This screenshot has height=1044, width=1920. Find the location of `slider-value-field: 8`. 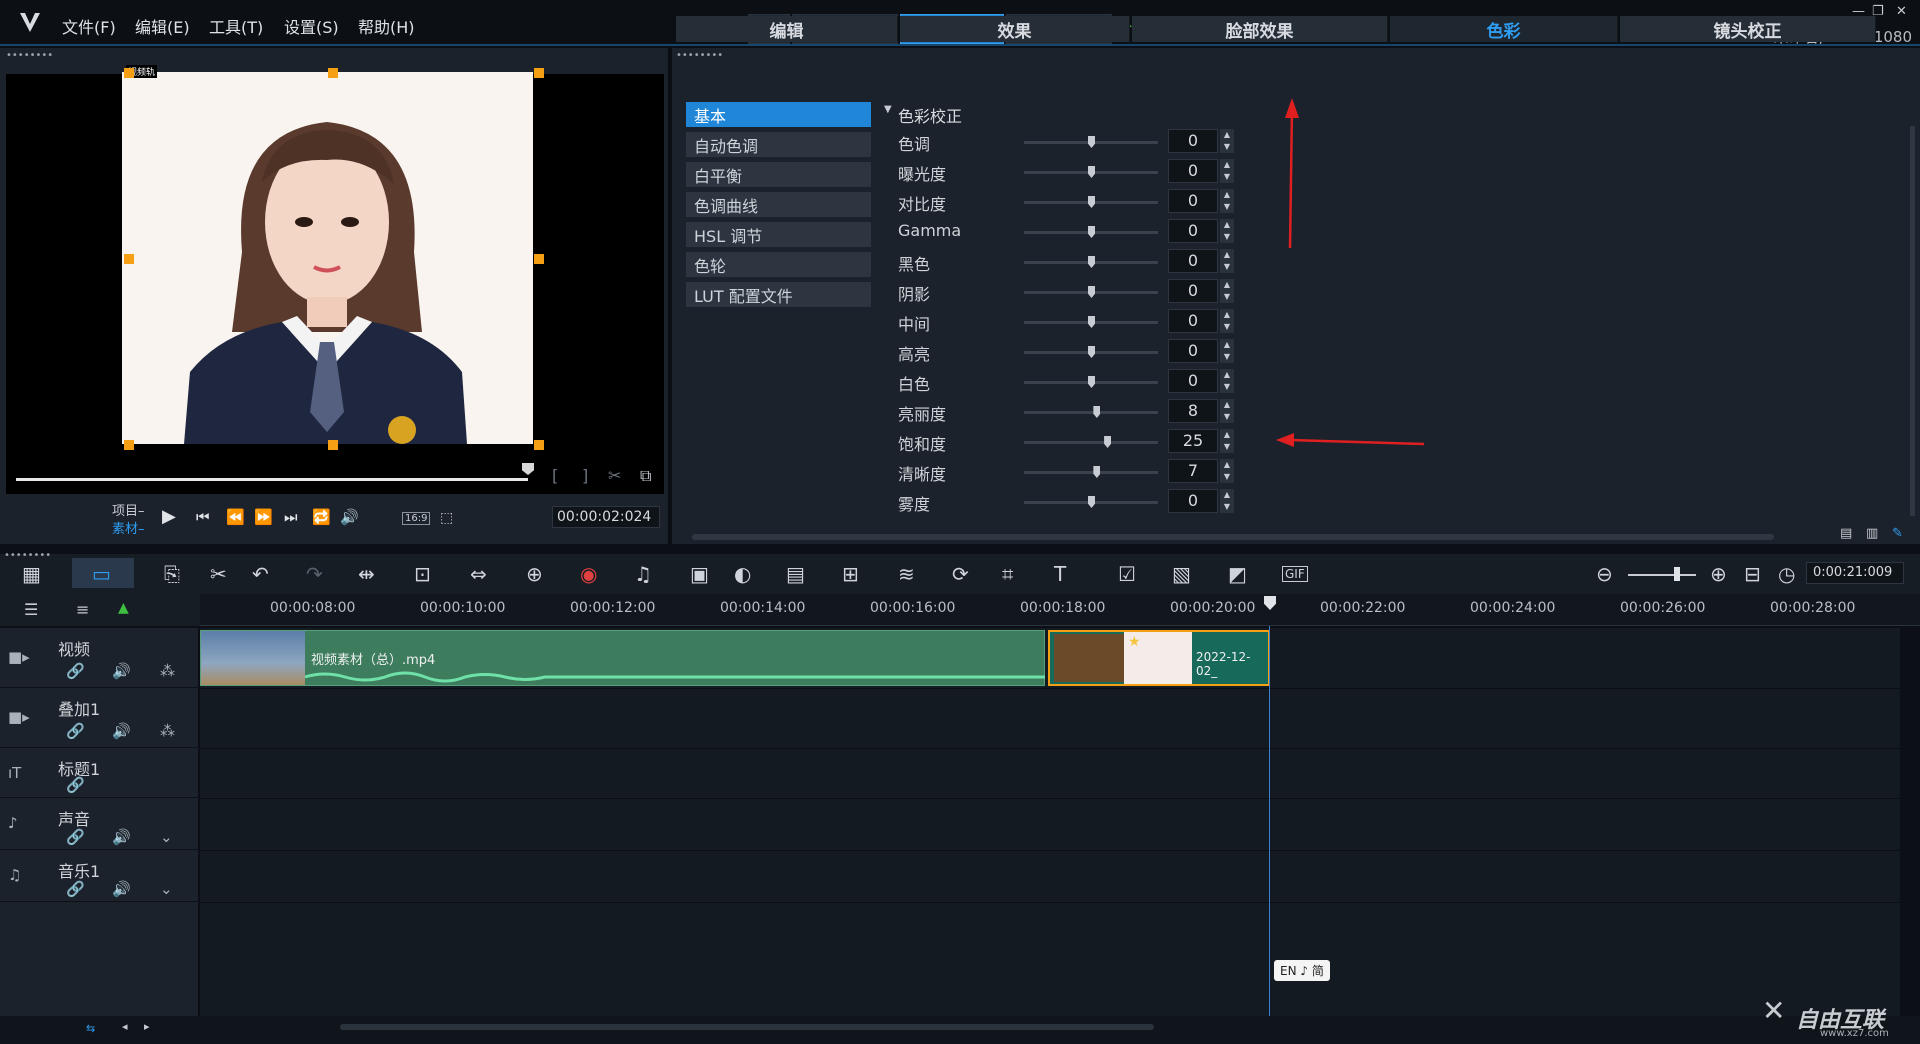

slider-value-field: 8 is located at coordinates (1193, 411).